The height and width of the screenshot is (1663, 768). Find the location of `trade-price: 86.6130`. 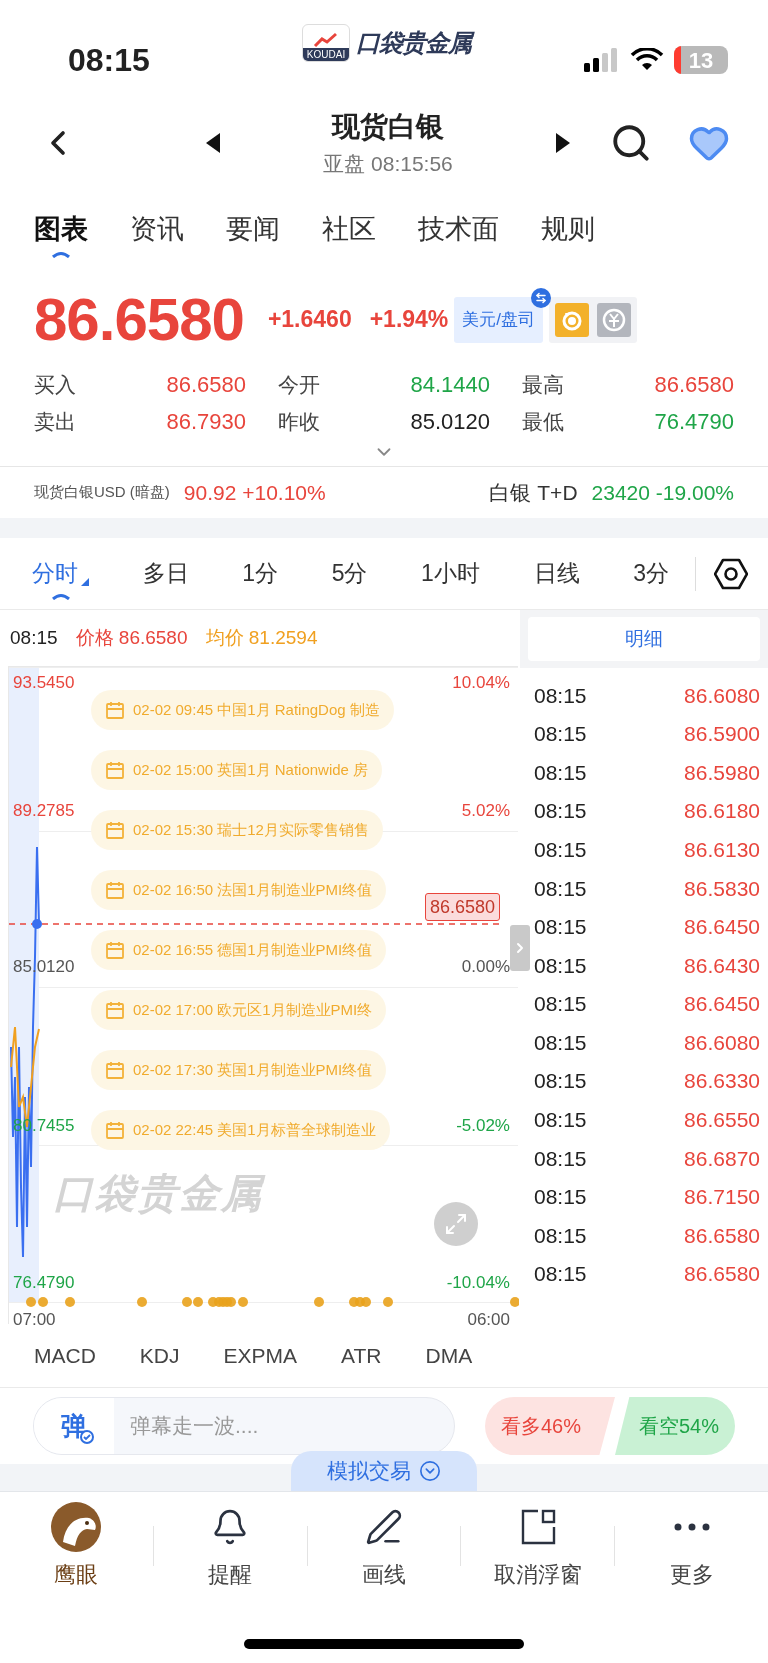

trade-price: 86.6130 is located at coordinates (722, 849).